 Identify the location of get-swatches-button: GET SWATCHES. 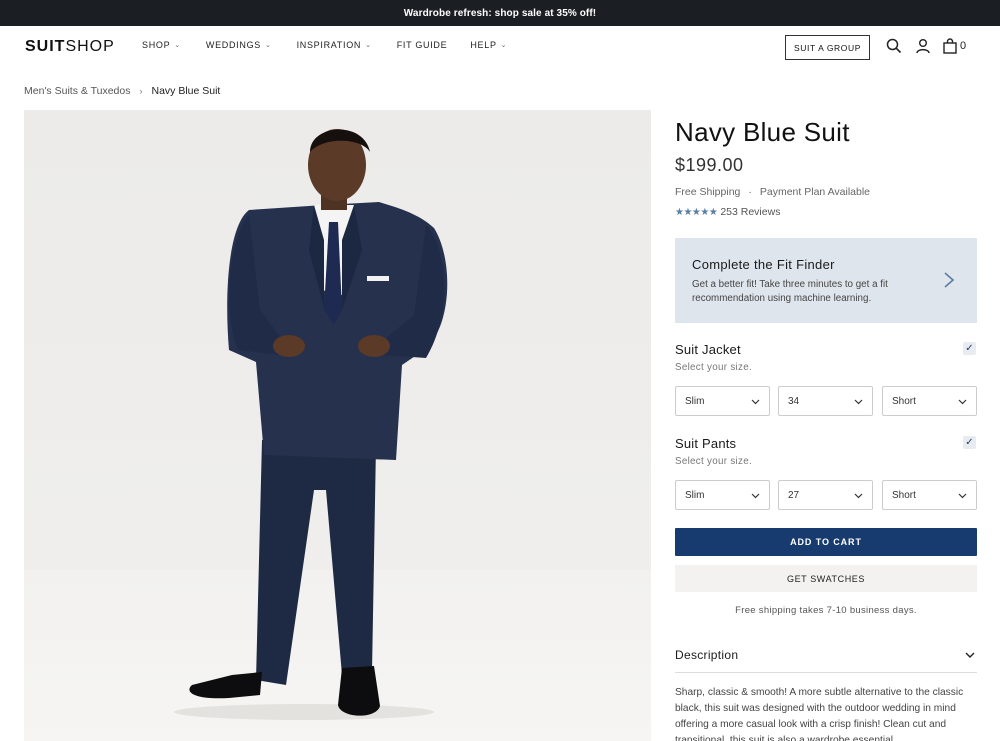
(826, 578).